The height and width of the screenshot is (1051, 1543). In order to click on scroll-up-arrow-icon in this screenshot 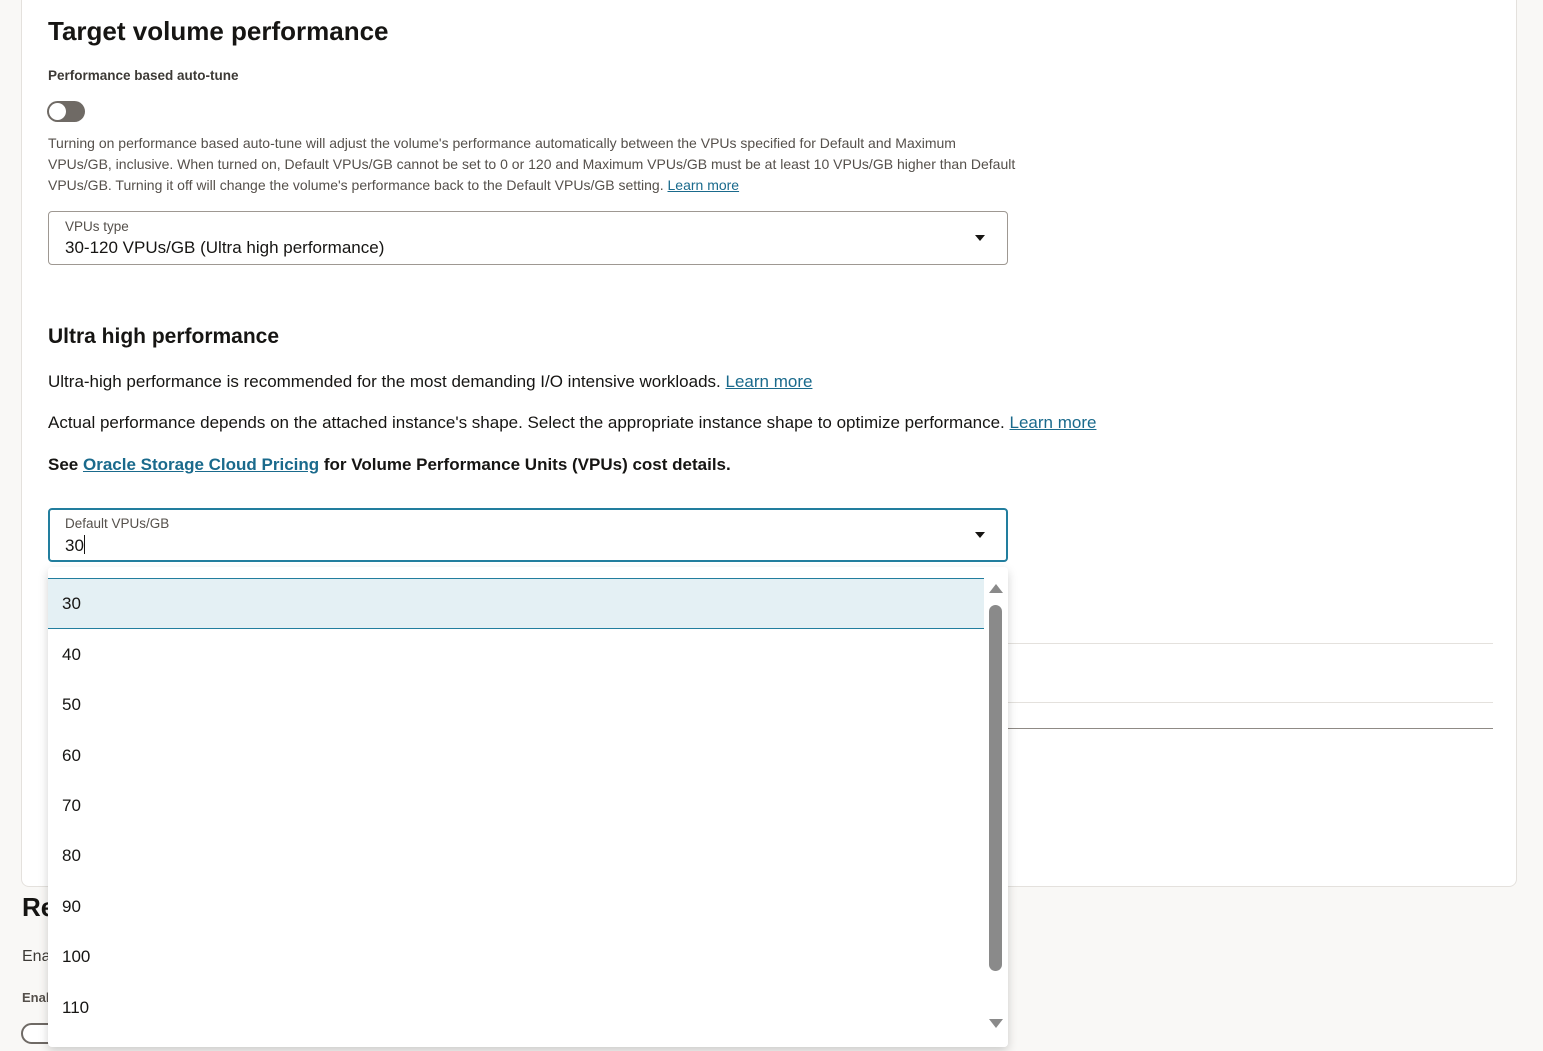, I will do `click(996, 588)`.